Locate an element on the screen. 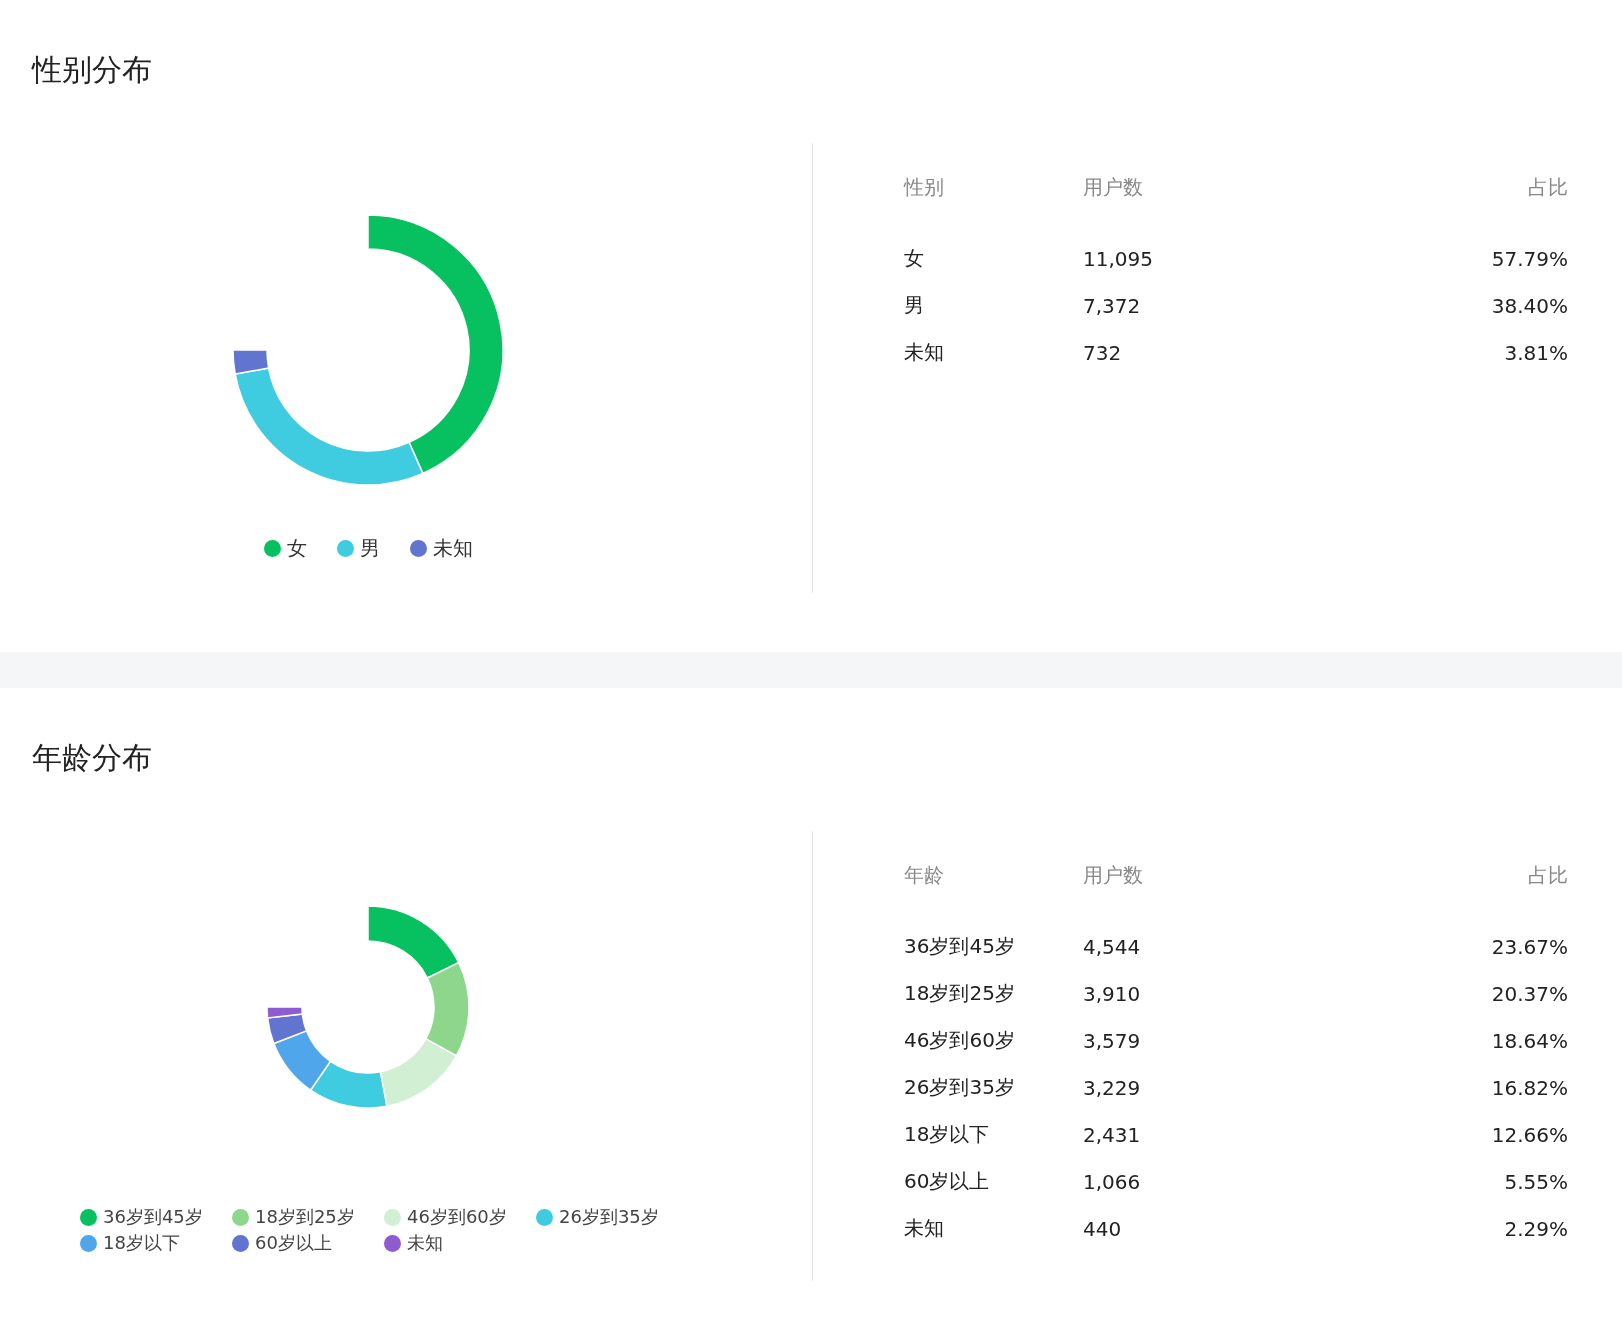 Image resolution: width=1622 pixels, height=1329 pixels. table-cell-text: 7,372 is located at coordinates (1112, 305).